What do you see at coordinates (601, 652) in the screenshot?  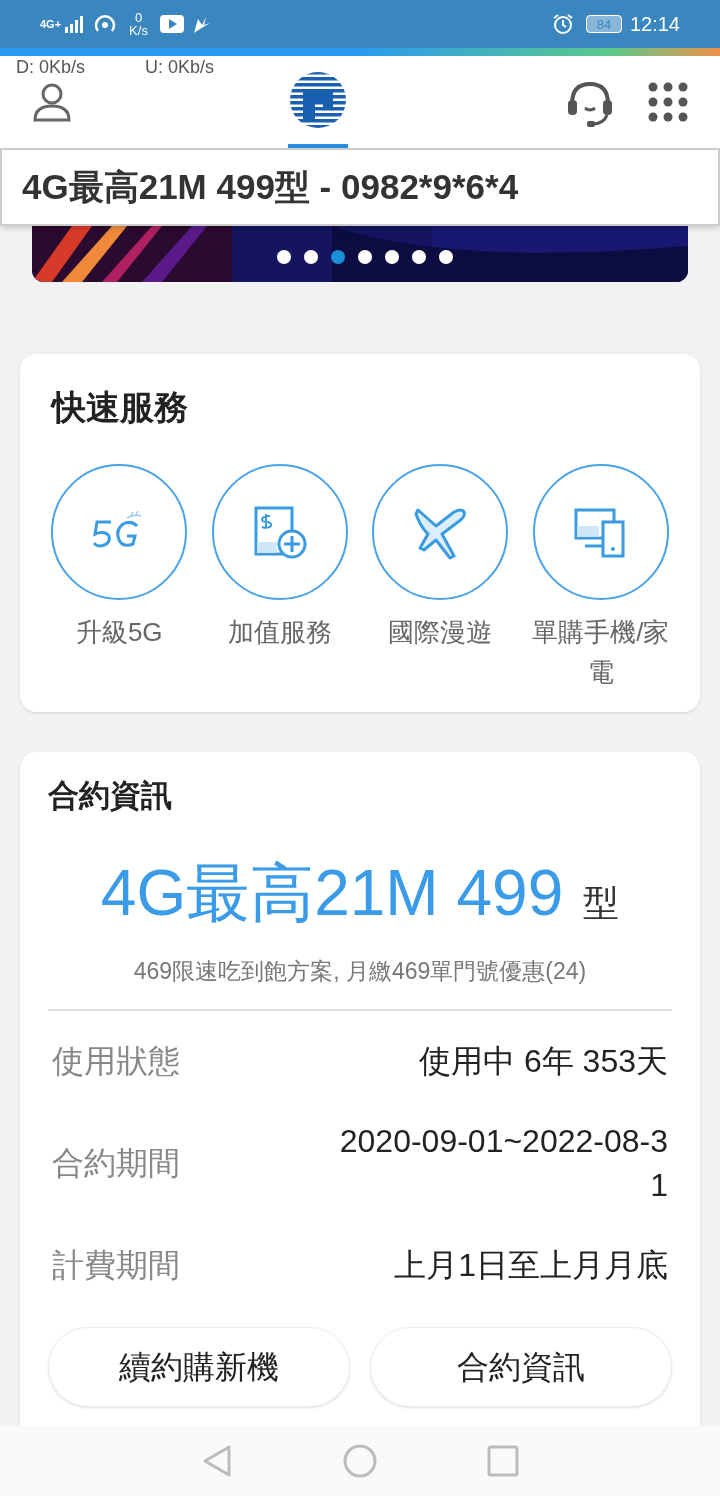 I see `service-label: 單購手機/家電` at bounding box center [601, 652].